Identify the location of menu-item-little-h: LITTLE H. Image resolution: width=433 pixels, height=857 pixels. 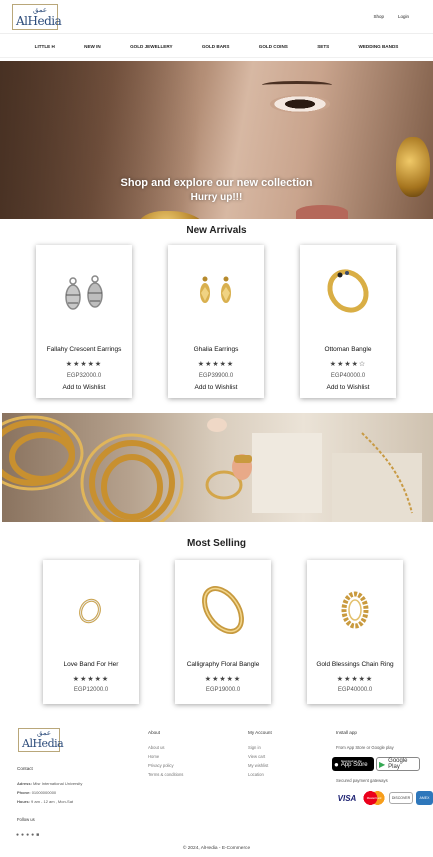
(45, 46).